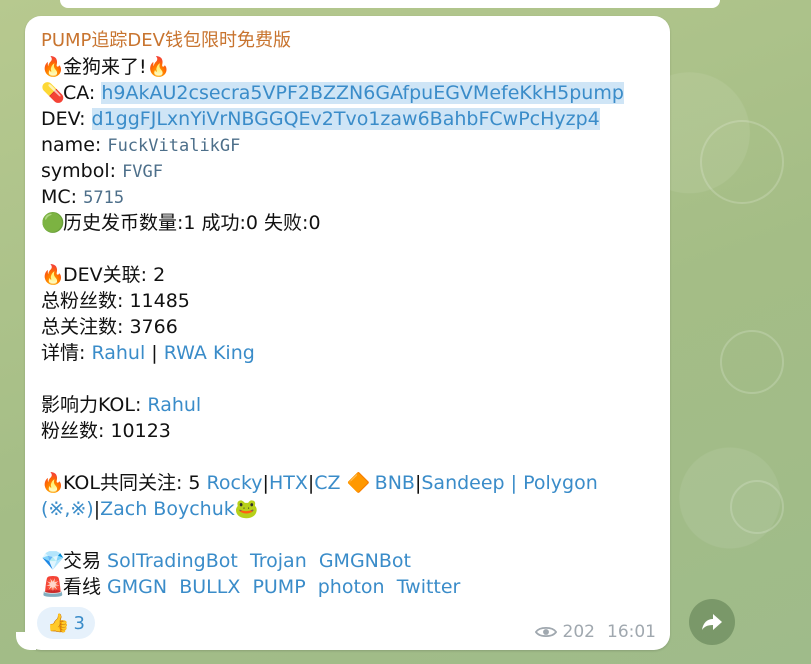 This screenshot has height=664, width=811. What do you see at coordinates (79, 623) in the screenshot?
I see `reaction-count: 3` at bounding box center [79, 623].